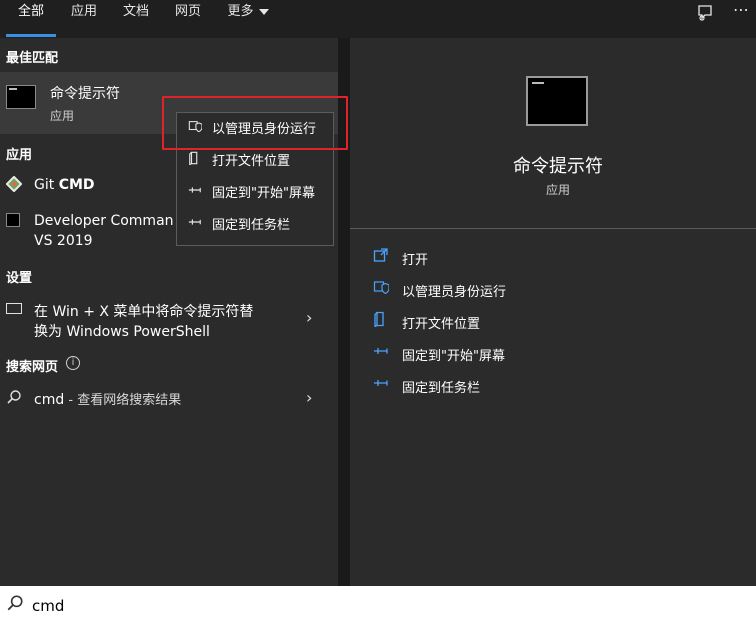  I want to click on search-bar-icon-svg, so click(15, 603).